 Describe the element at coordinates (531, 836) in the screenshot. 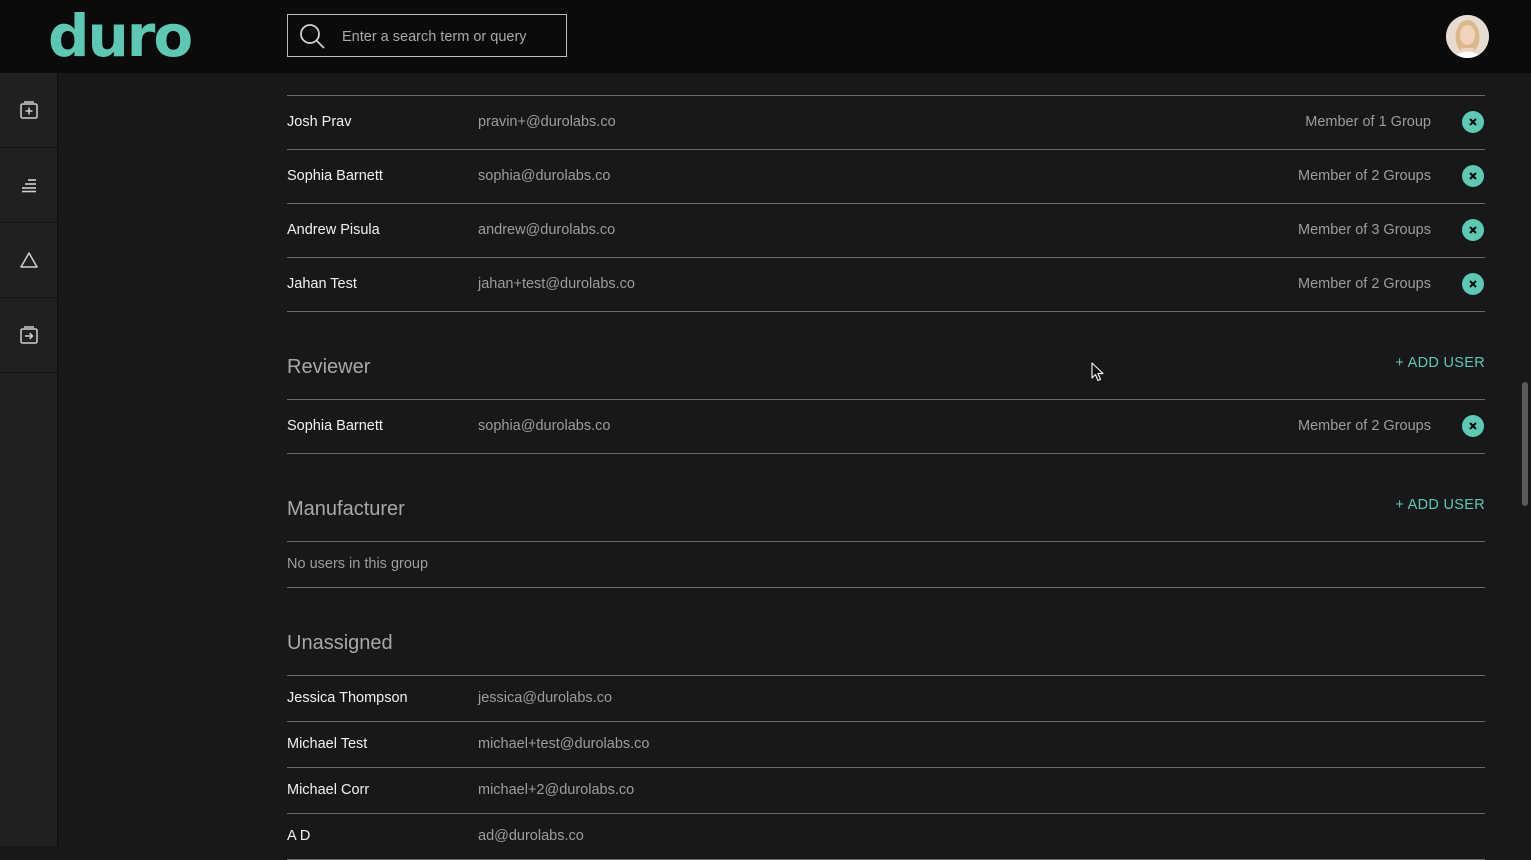

I see `user-email: ad@durolabs.co` at that location.